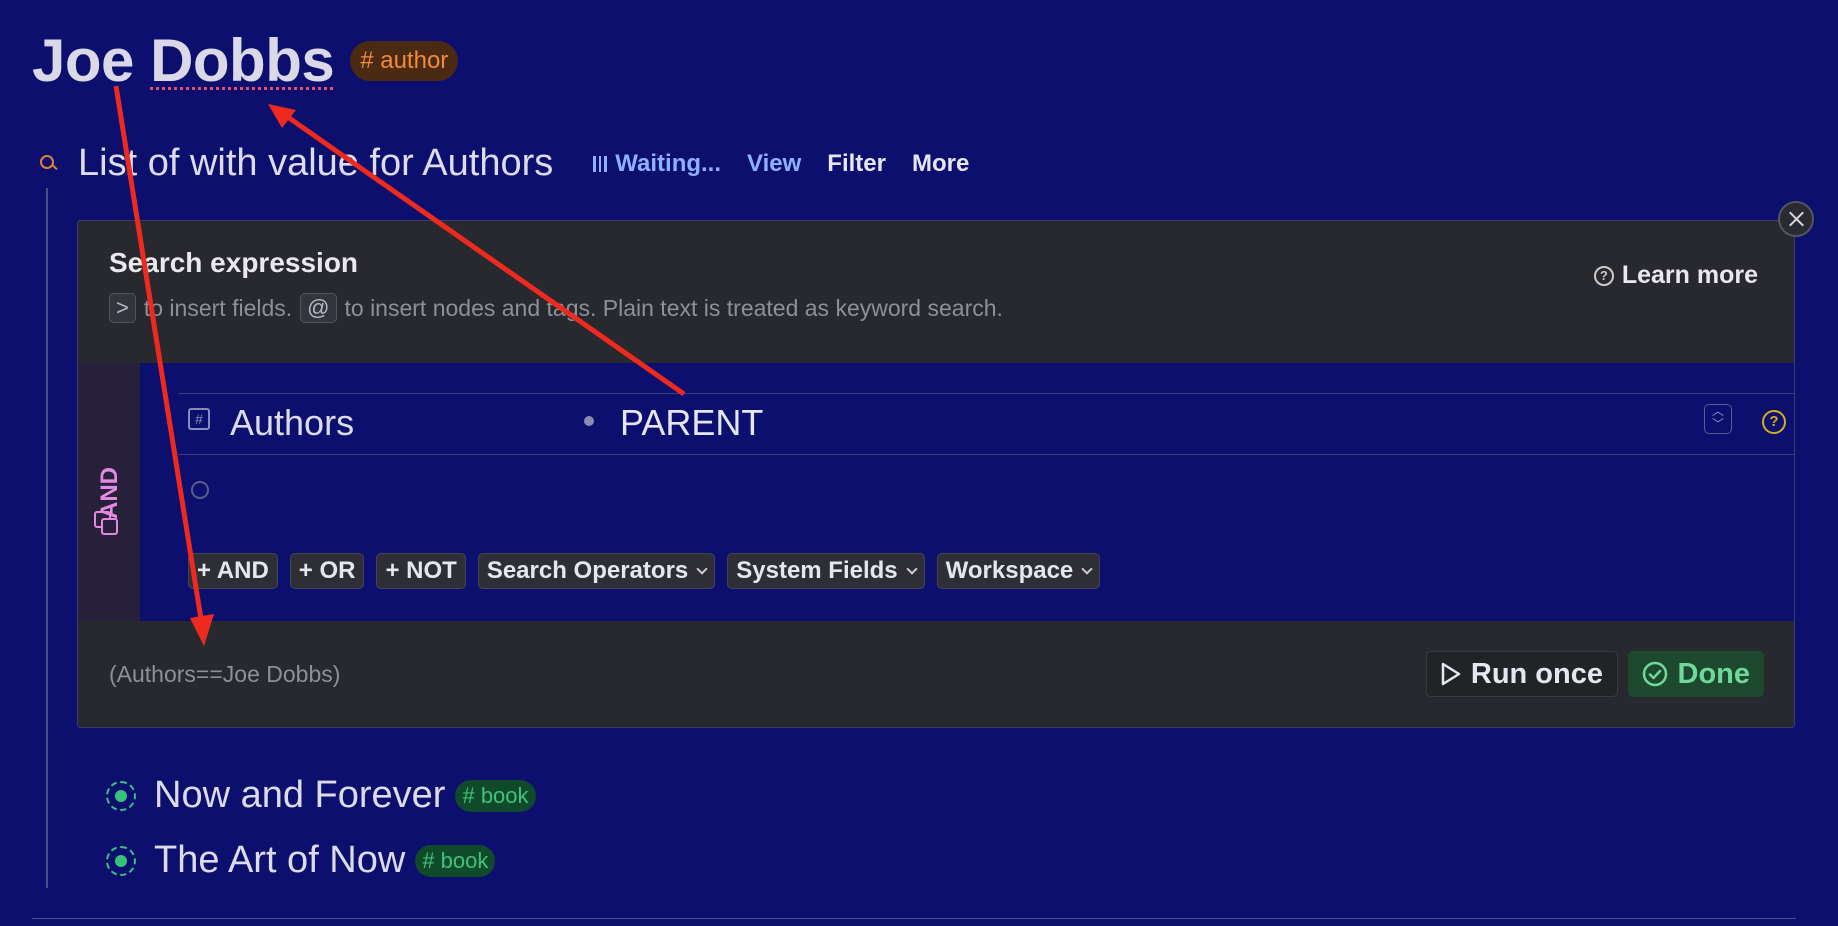 The image size is (1838, 926). Describe the element at coordinates (421, 571) in the screenshot. I see `add-not-button: + NOT` at that location.